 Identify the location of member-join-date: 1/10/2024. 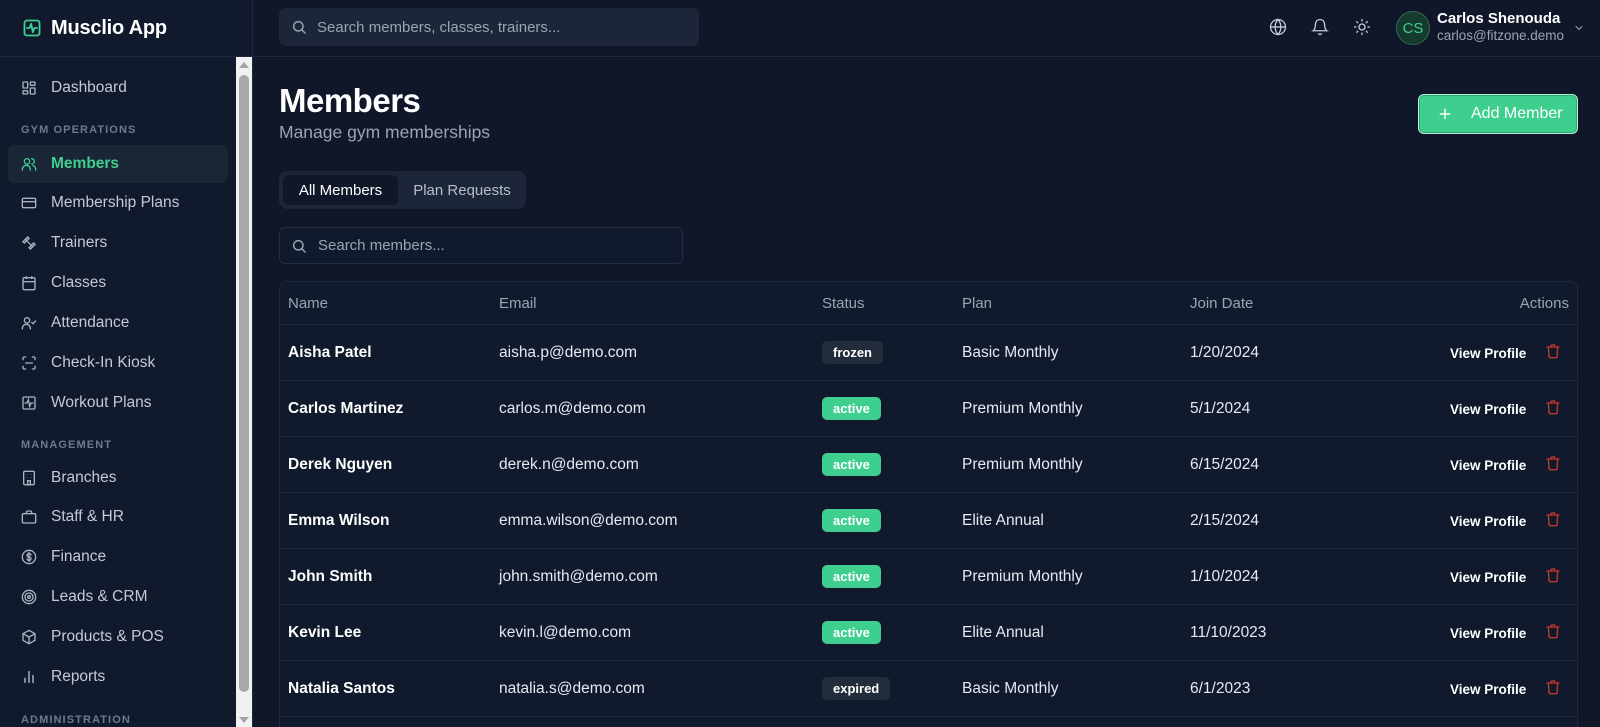
(1224, 576).